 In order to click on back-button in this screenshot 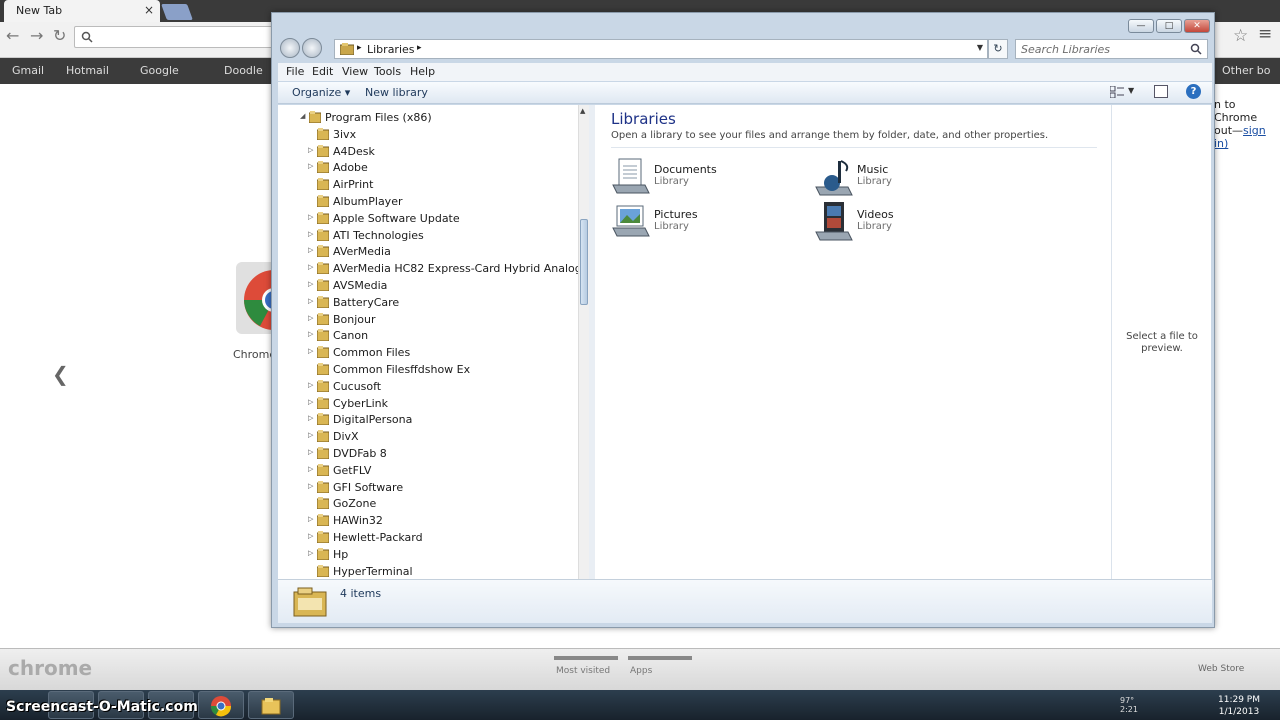, I will do `click(290, 48)`.